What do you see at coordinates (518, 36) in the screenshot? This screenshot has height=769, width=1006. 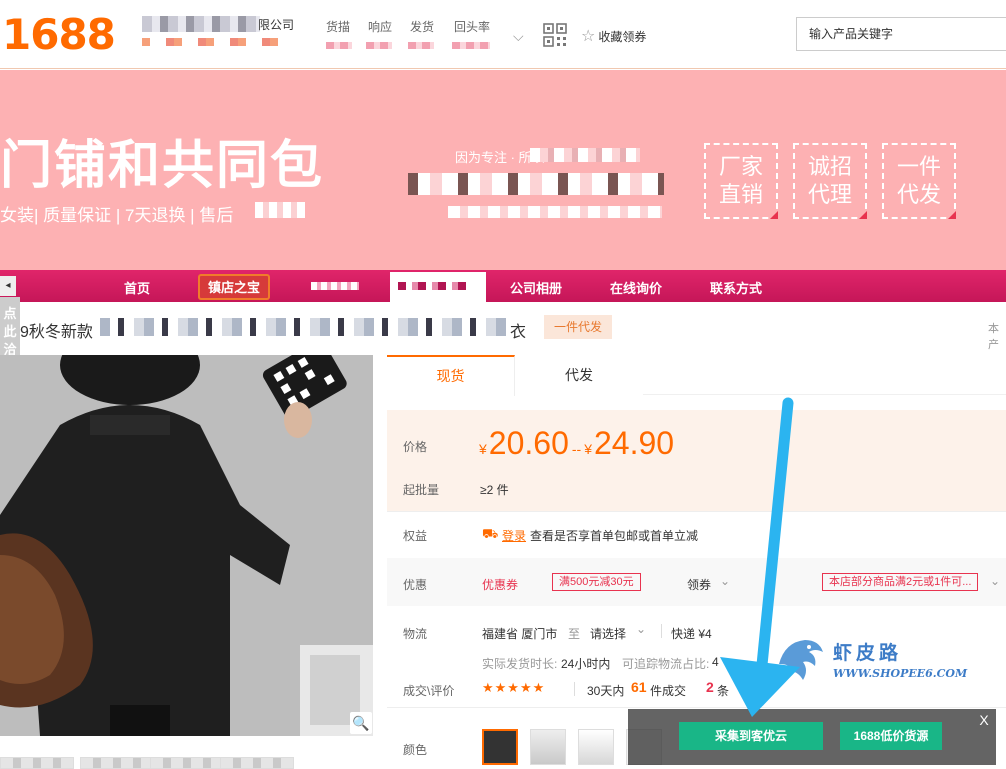 I see `chevron-down-icon: ⌵` at bounding box center [518, 36].